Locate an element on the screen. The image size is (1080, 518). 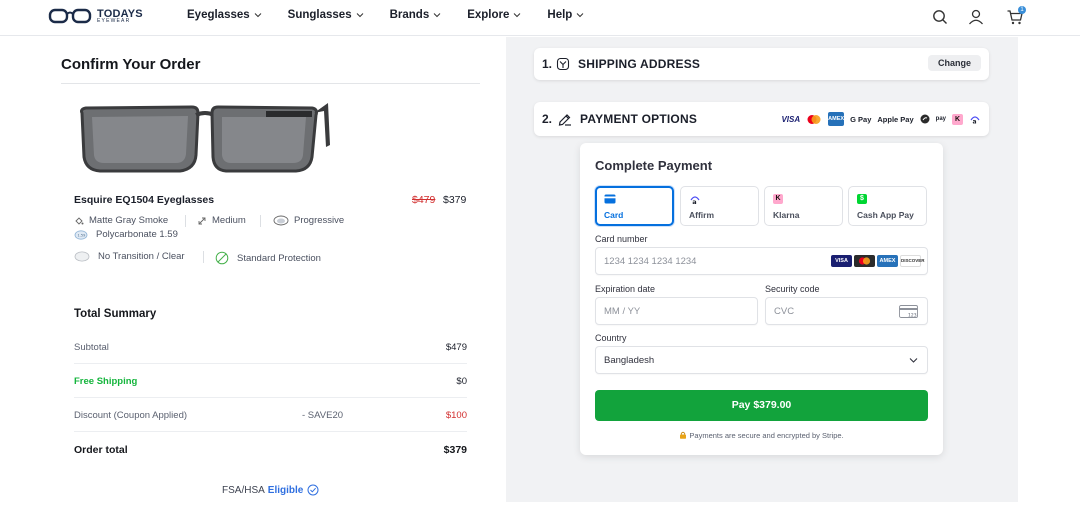
total-summary-title: Total Summary is located at coordinates (115, 314).